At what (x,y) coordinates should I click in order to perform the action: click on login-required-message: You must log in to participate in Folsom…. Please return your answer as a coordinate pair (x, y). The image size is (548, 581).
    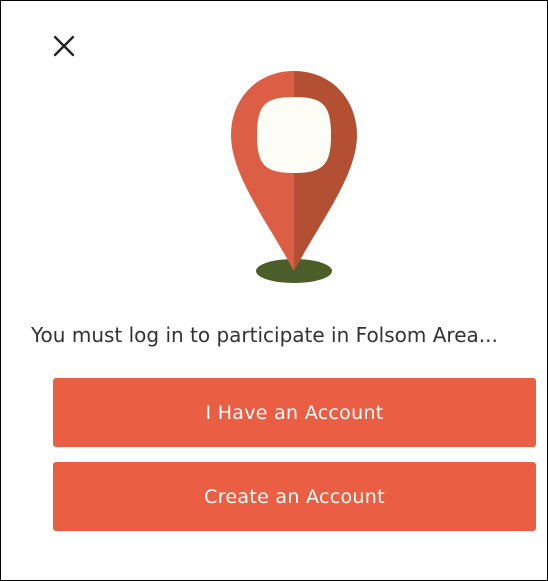
    Looking at the image, I should click on (264, 335).